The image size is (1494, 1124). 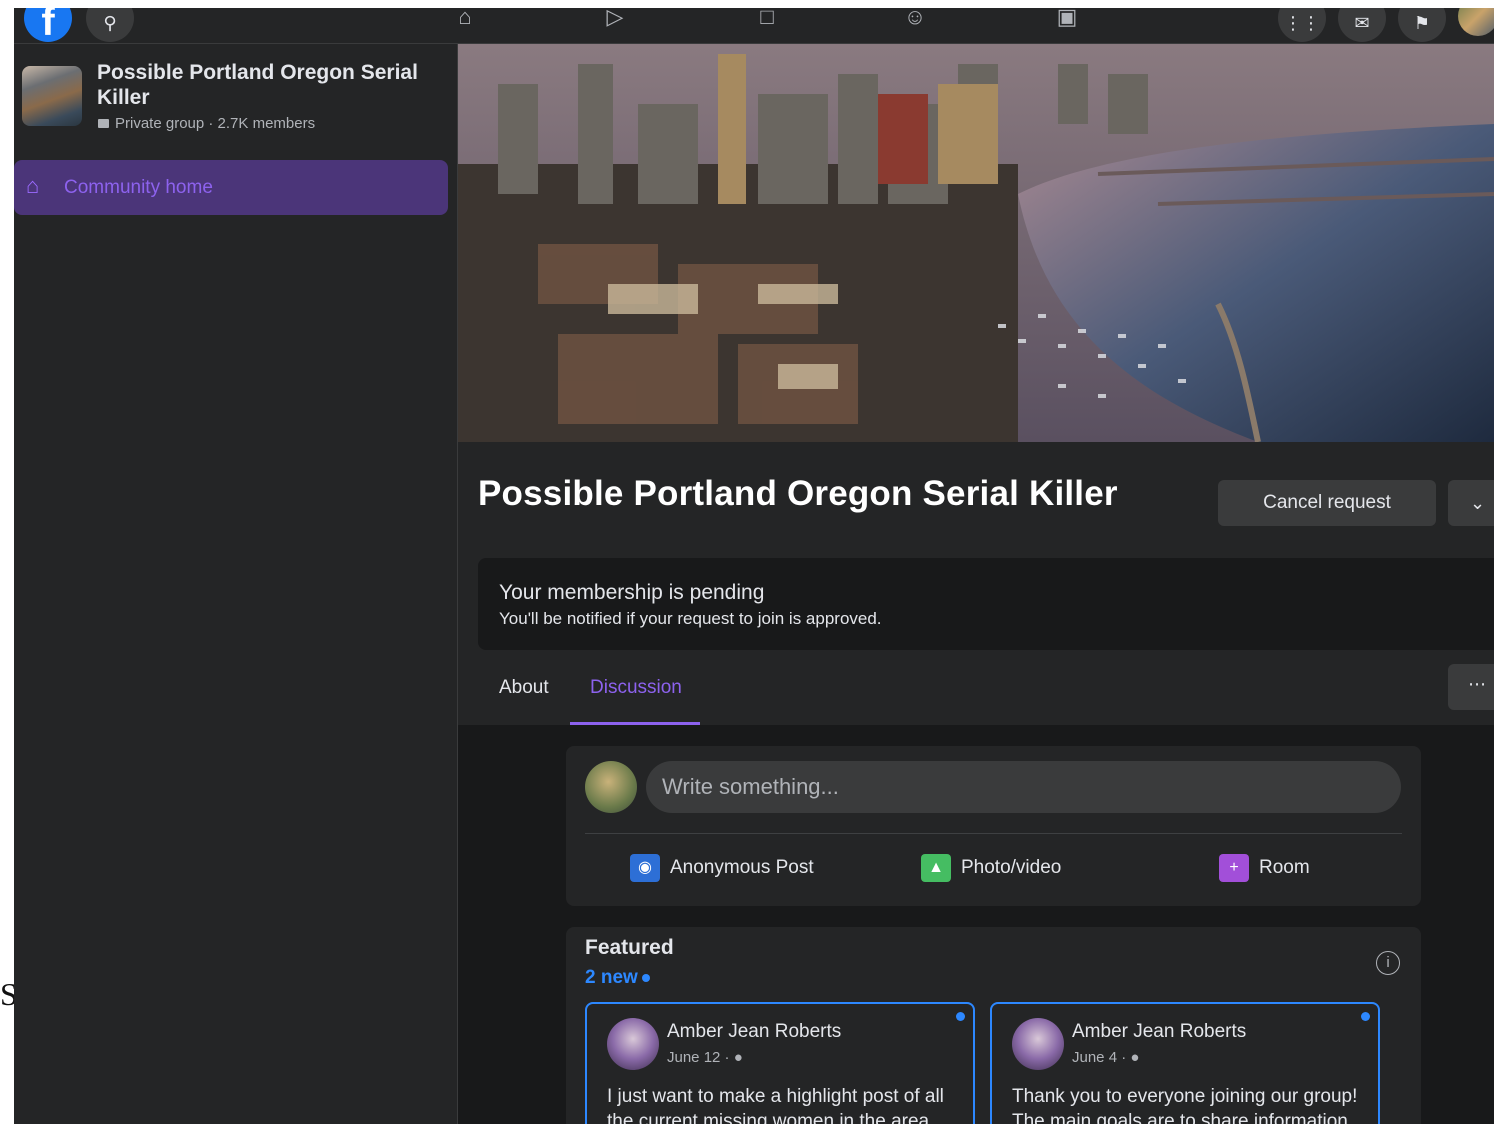 I want to click on messenger-button: ✉, so click(x=1362, y=25).